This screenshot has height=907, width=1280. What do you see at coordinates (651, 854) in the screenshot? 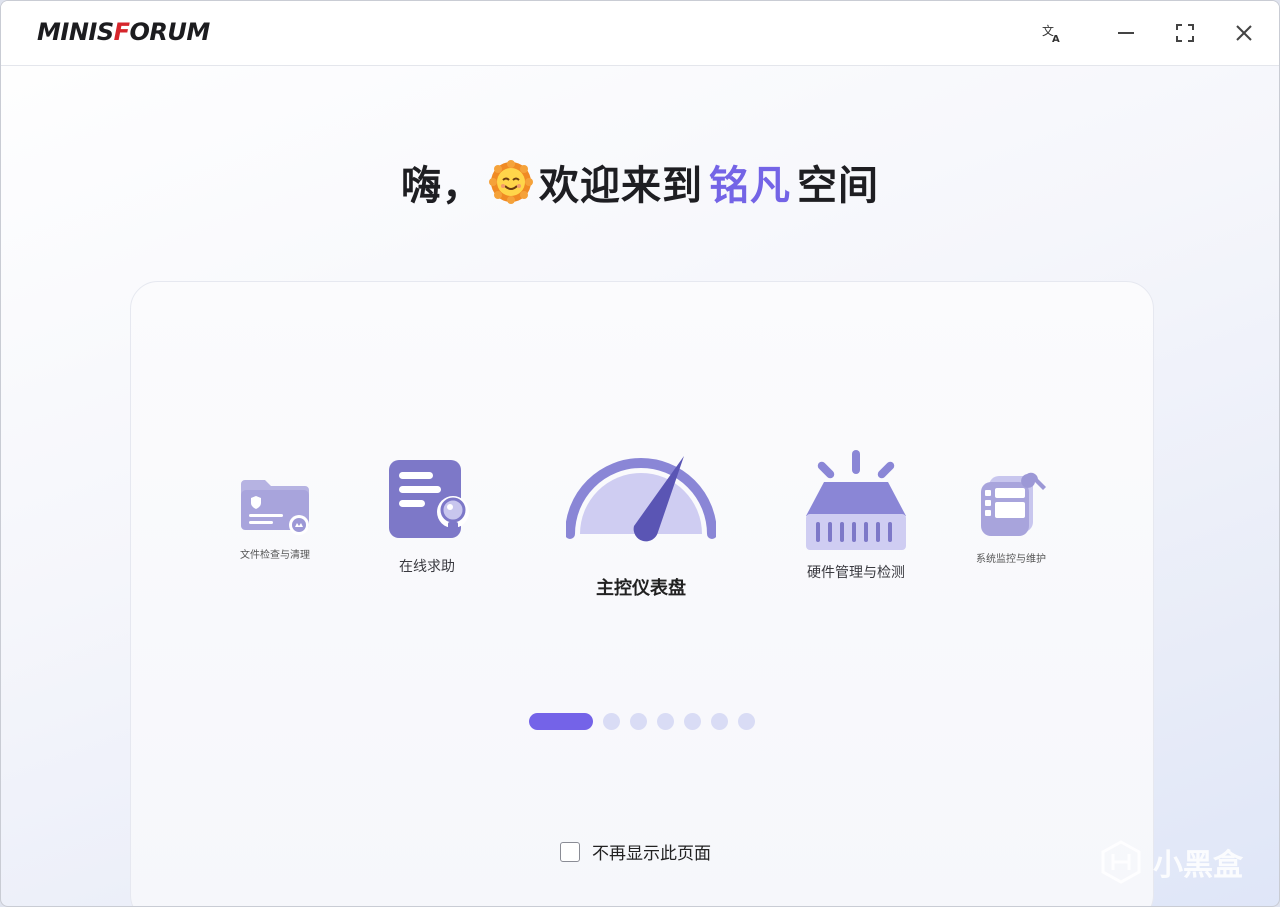
I see `dont-show-label: 不再显示此页面` at bounding box center [651, 854].